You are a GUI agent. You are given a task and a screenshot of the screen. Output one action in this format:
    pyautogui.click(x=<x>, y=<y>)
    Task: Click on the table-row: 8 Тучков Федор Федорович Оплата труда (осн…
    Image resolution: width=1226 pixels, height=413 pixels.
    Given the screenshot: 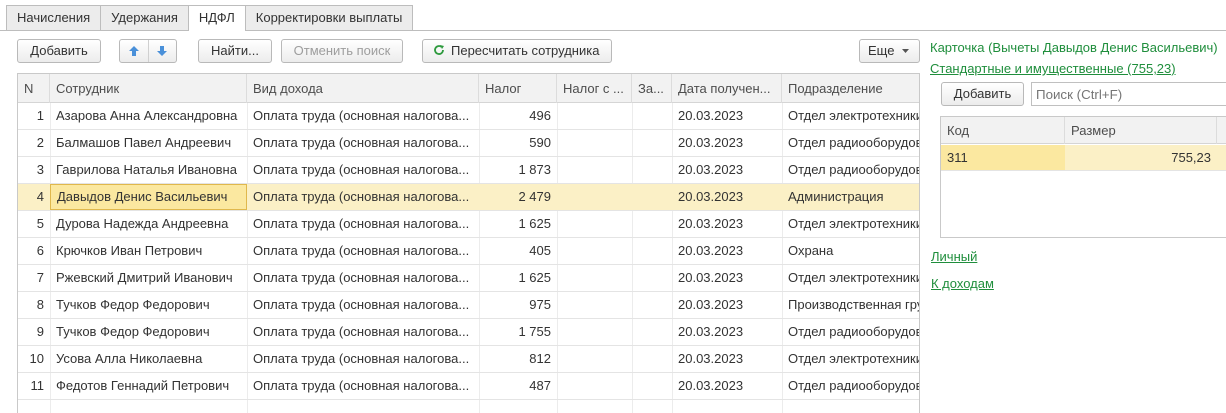 What is the action you would take?
    pyautogui.click(x=468, y=305)
    